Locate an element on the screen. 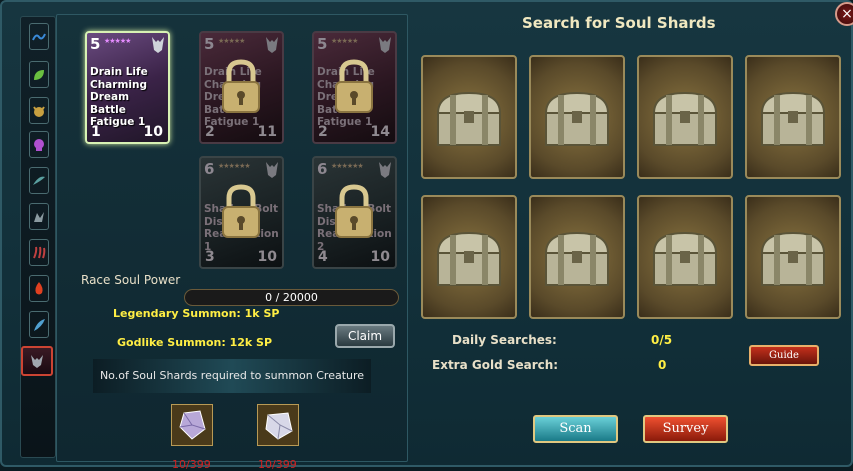  dialog-title: Search for Soul Shards is located at coordinates (619, 23).